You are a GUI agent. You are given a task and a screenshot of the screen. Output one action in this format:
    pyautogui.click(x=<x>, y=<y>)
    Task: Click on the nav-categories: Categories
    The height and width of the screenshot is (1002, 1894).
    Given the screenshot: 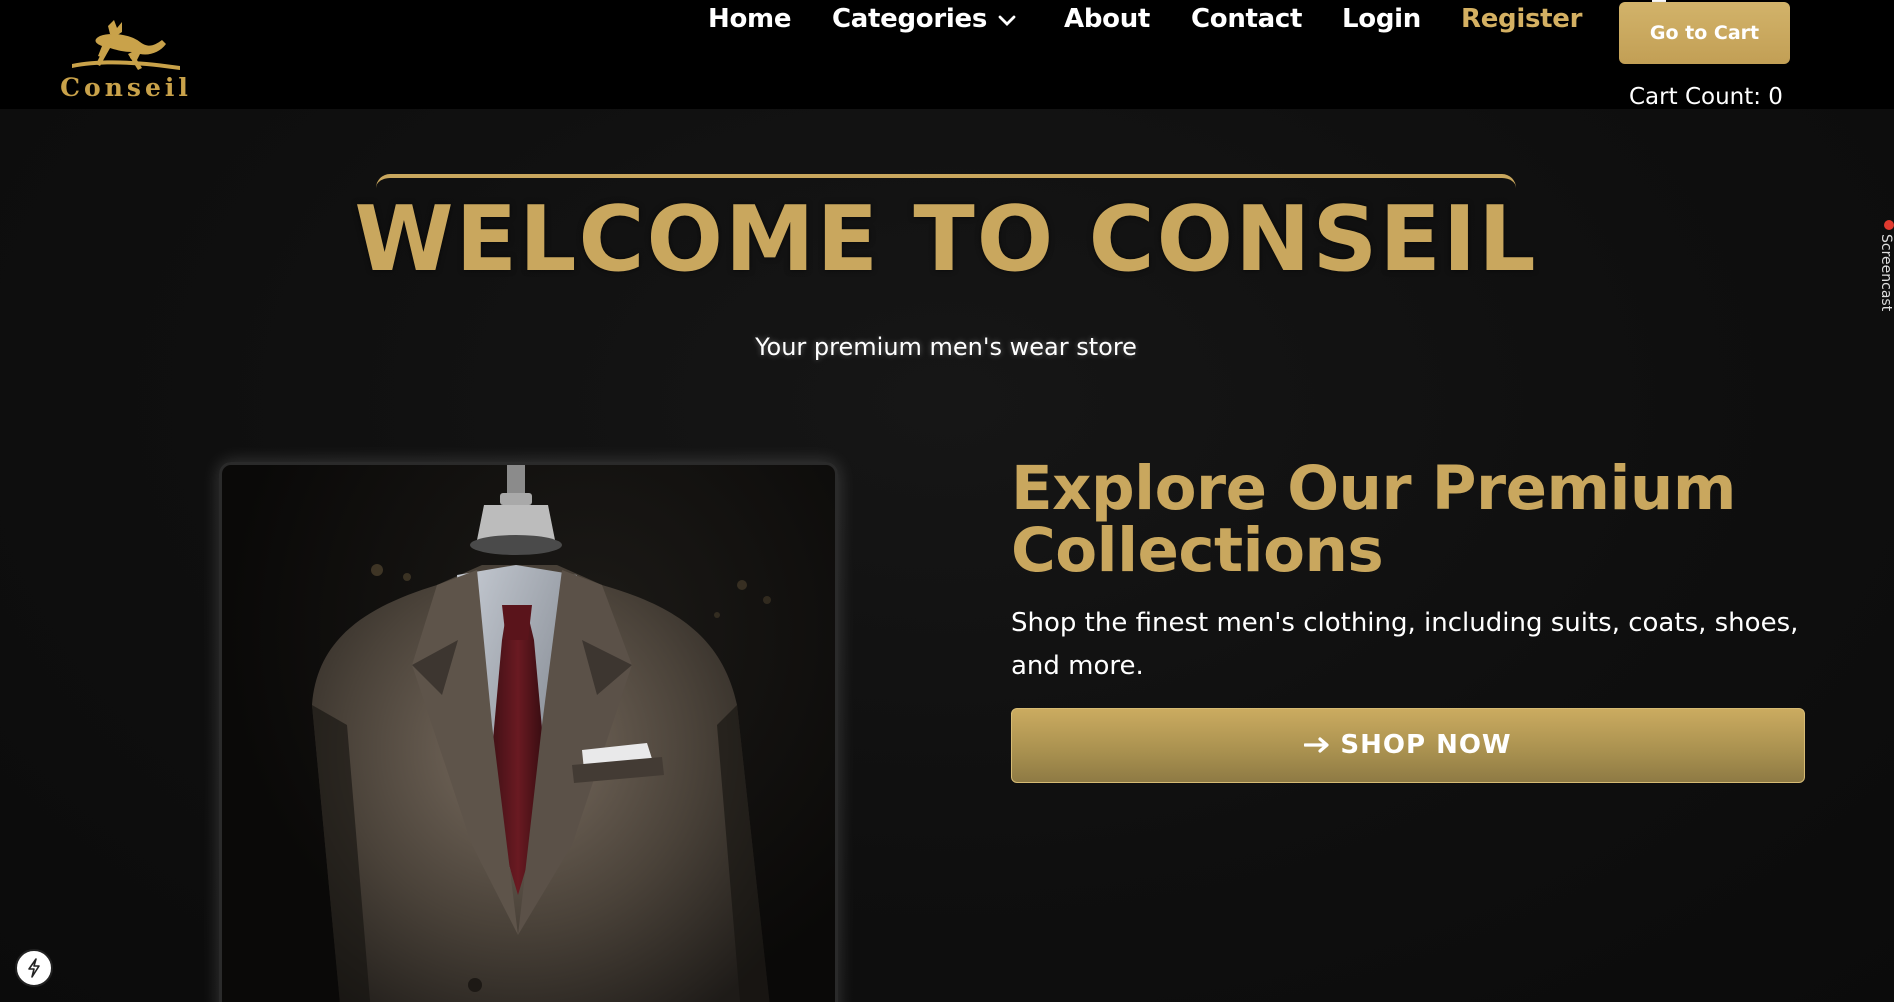 What is the action you would take?
    pyautogui.click(x=924, y=19)
    